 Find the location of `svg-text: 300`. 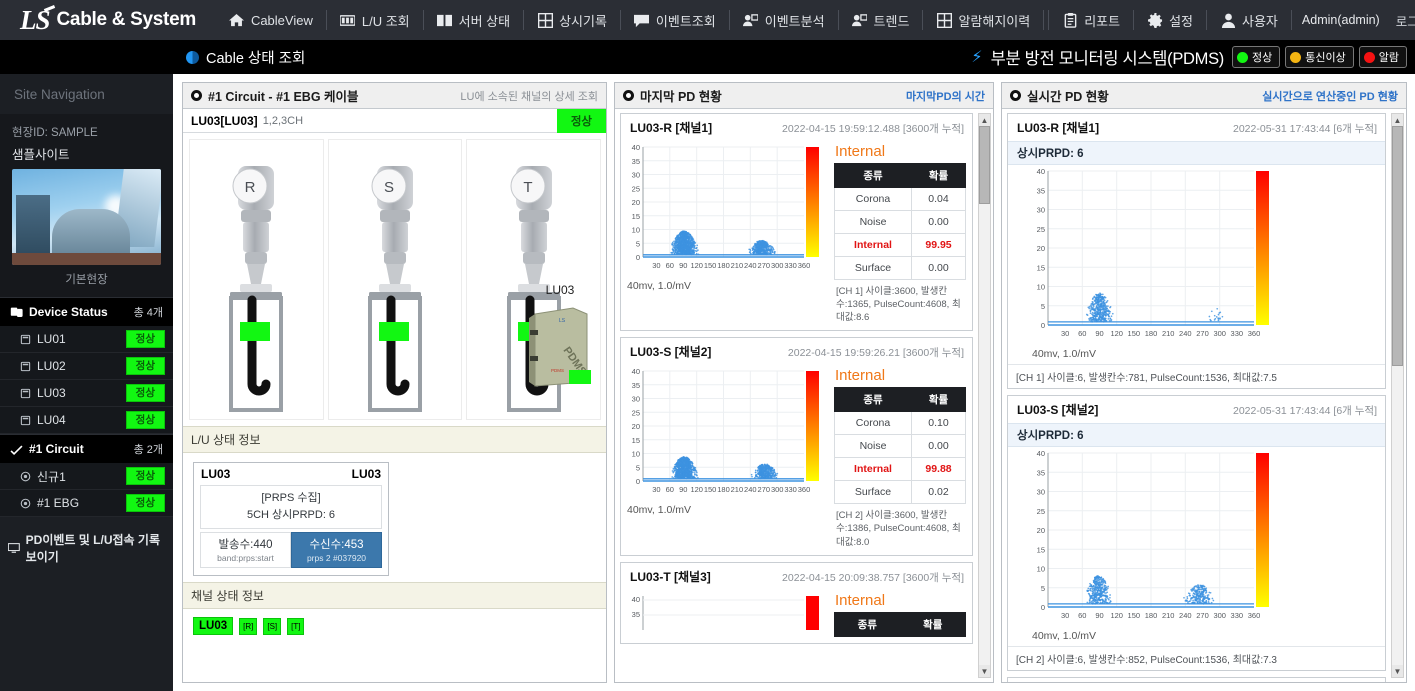

svg-text: 300 is located at coordinates (1219, 615).